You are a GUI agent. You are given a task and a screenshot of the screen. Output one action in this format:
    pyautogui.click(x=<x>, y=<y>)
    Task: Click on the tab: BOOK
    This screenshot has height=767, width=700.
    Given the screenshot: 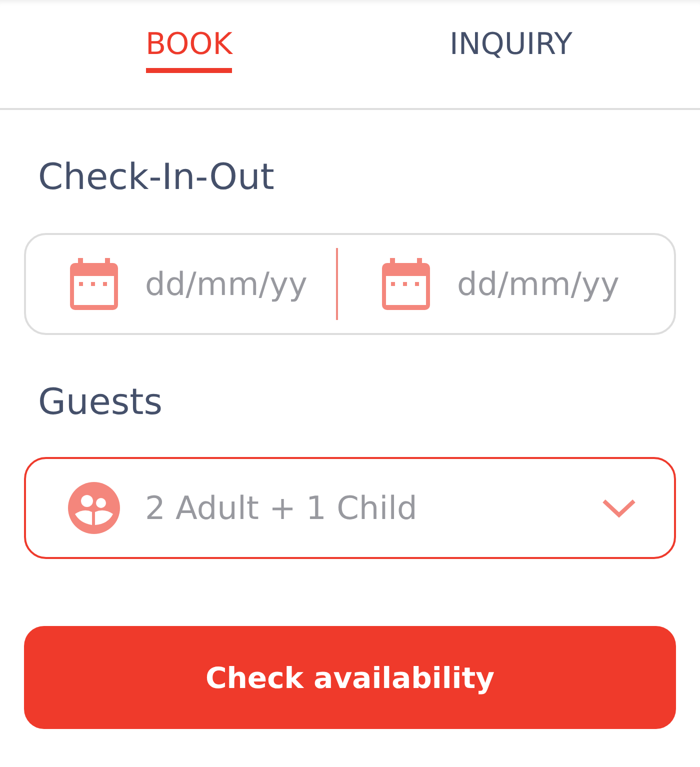 What is the action you would take?
    pyautogui.click(x=189, y=50)
    